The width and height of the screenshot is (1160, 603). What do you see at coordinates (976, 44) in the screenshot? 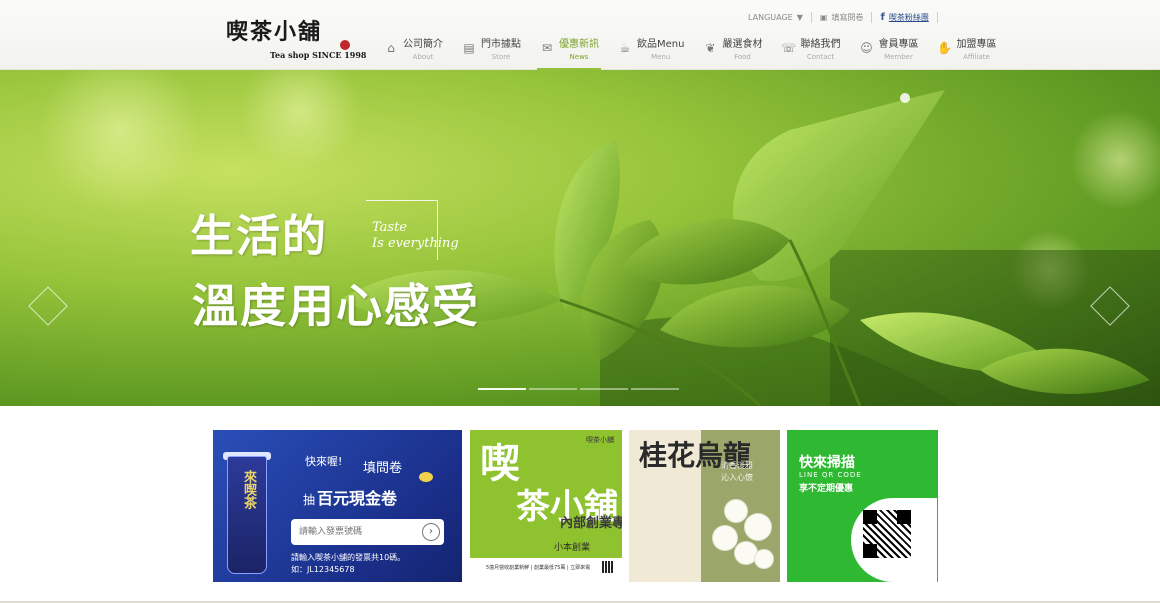
I see `nav-label: 加盟專區` at bounding box center [976, 44].